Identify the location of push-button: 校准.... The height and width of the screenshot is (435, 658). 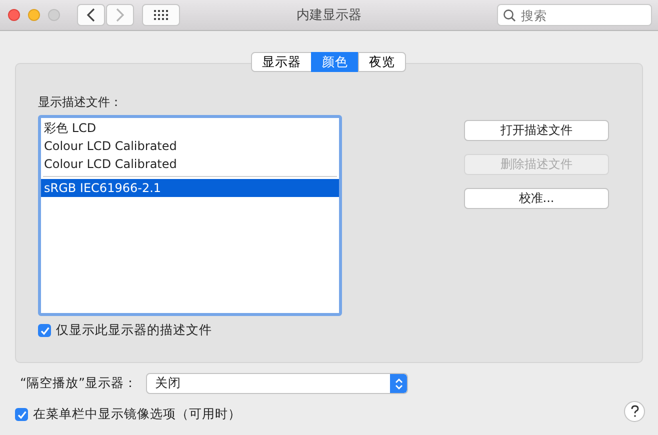
(536, 198).